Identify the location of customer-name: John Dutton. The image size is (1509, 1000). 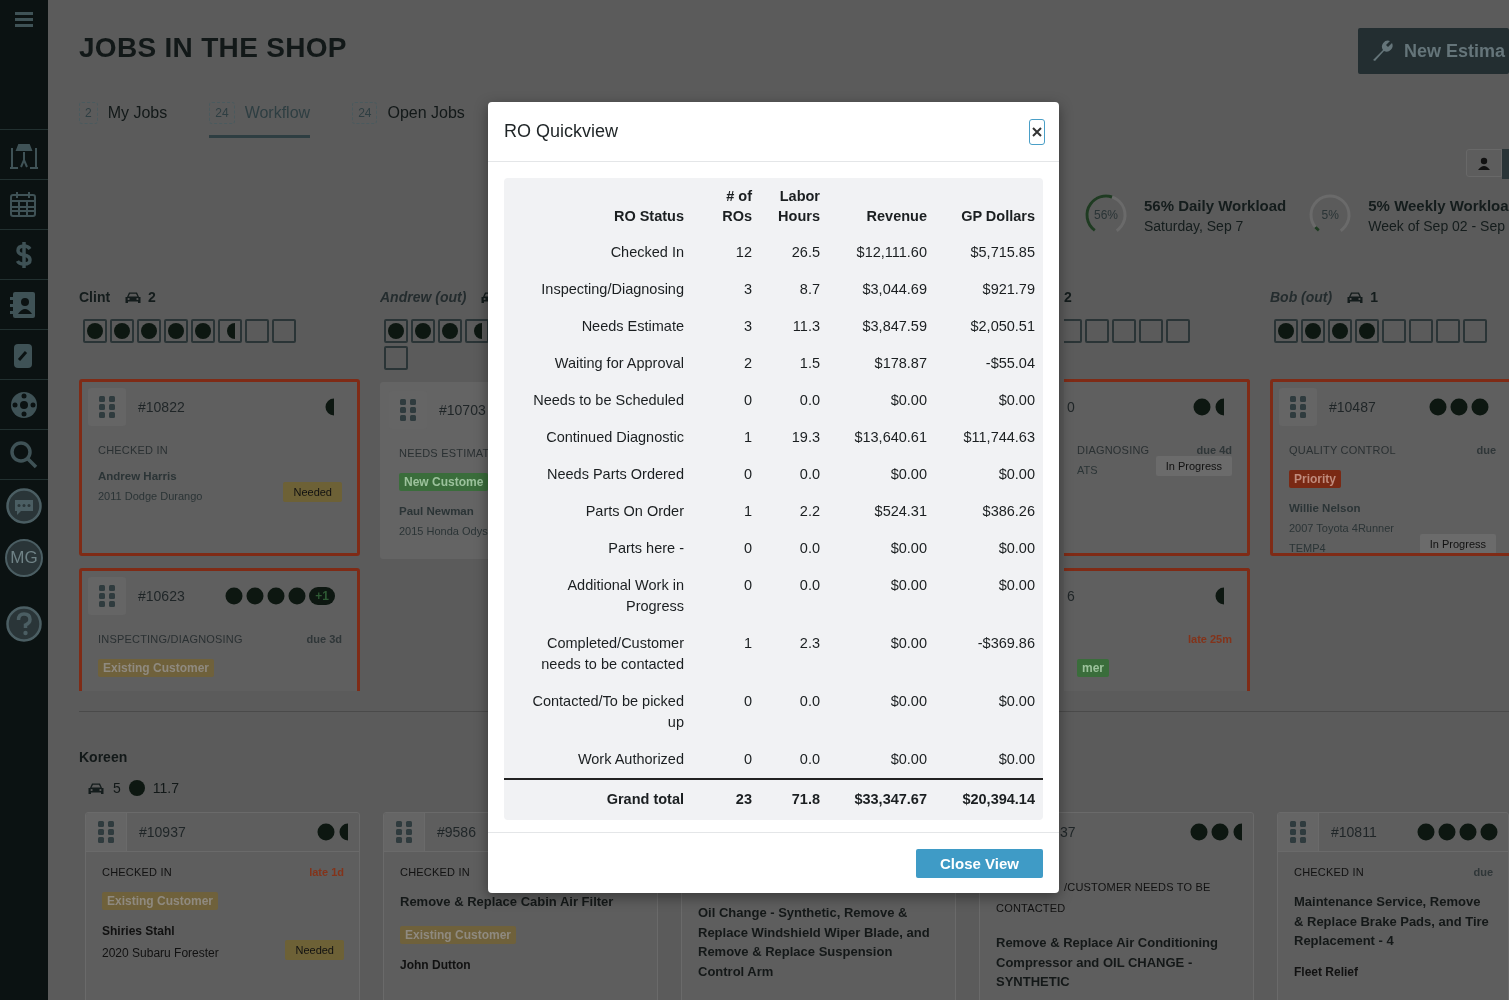
(435, 964).